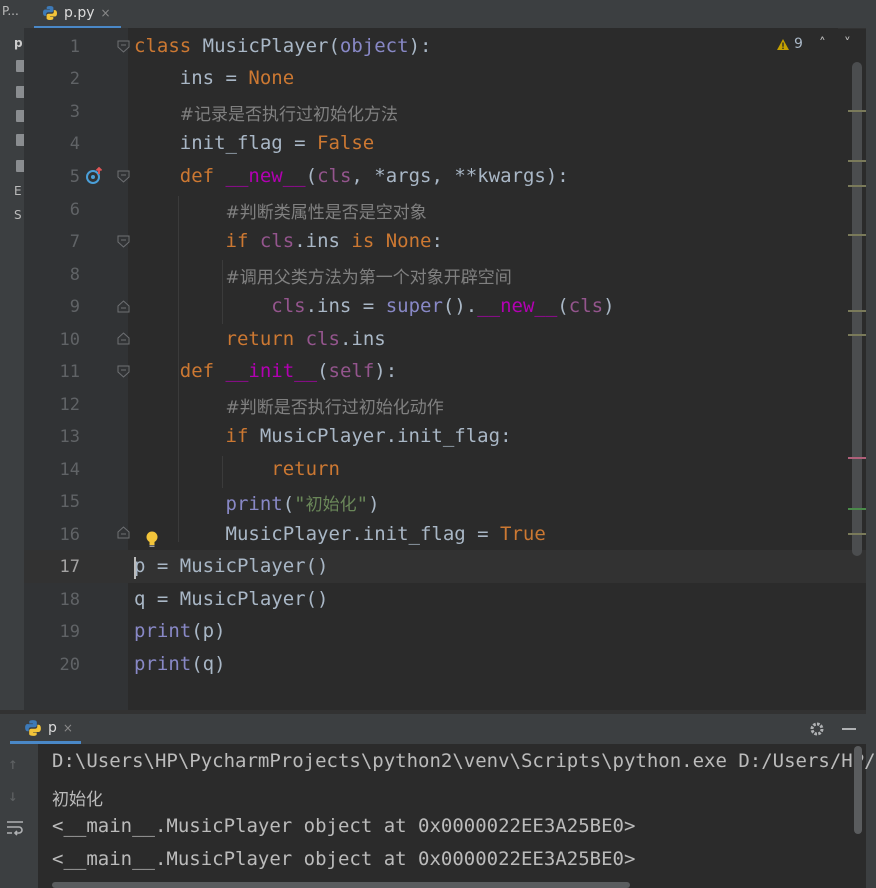 This screenshot has width=876, height=888. Describe the element at coordinates (254, 143) in the screenshot. I see `code-line-4: init_flag = False` at that location.